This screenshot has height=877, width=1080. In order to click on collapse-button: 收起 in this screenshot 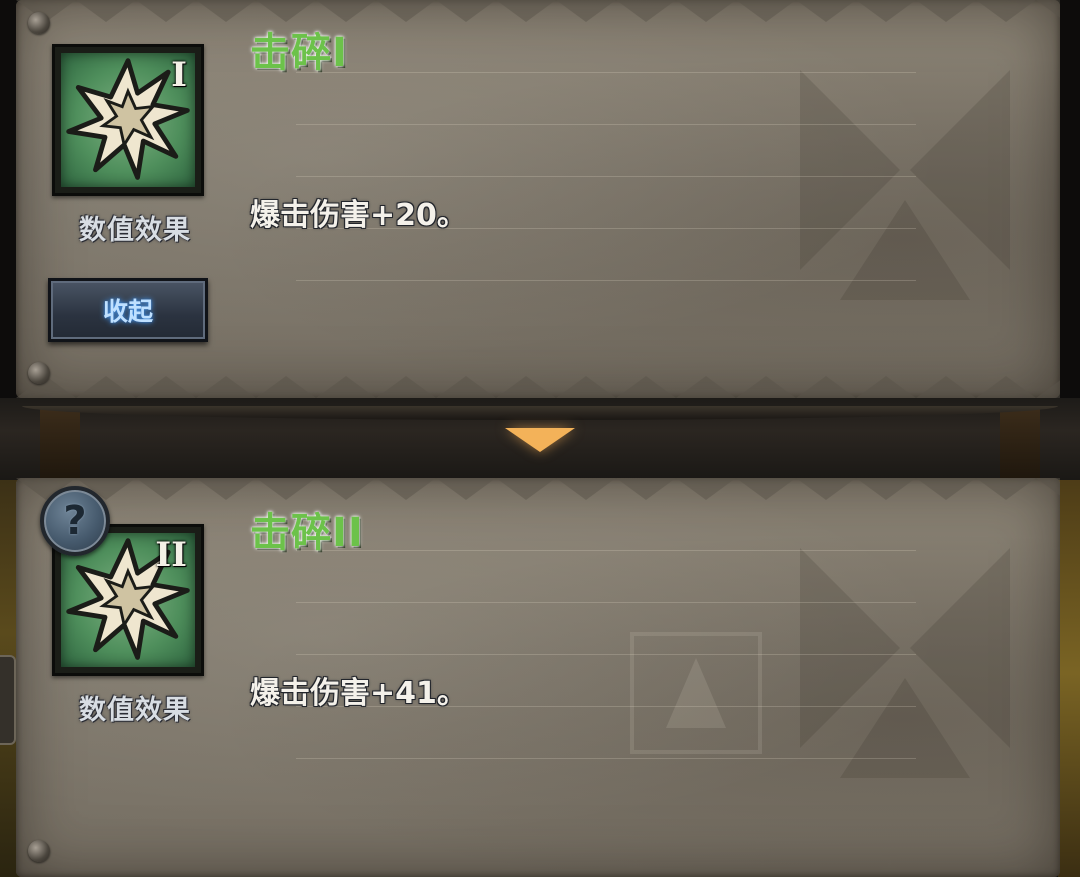, I will do `click(128, 310)`.